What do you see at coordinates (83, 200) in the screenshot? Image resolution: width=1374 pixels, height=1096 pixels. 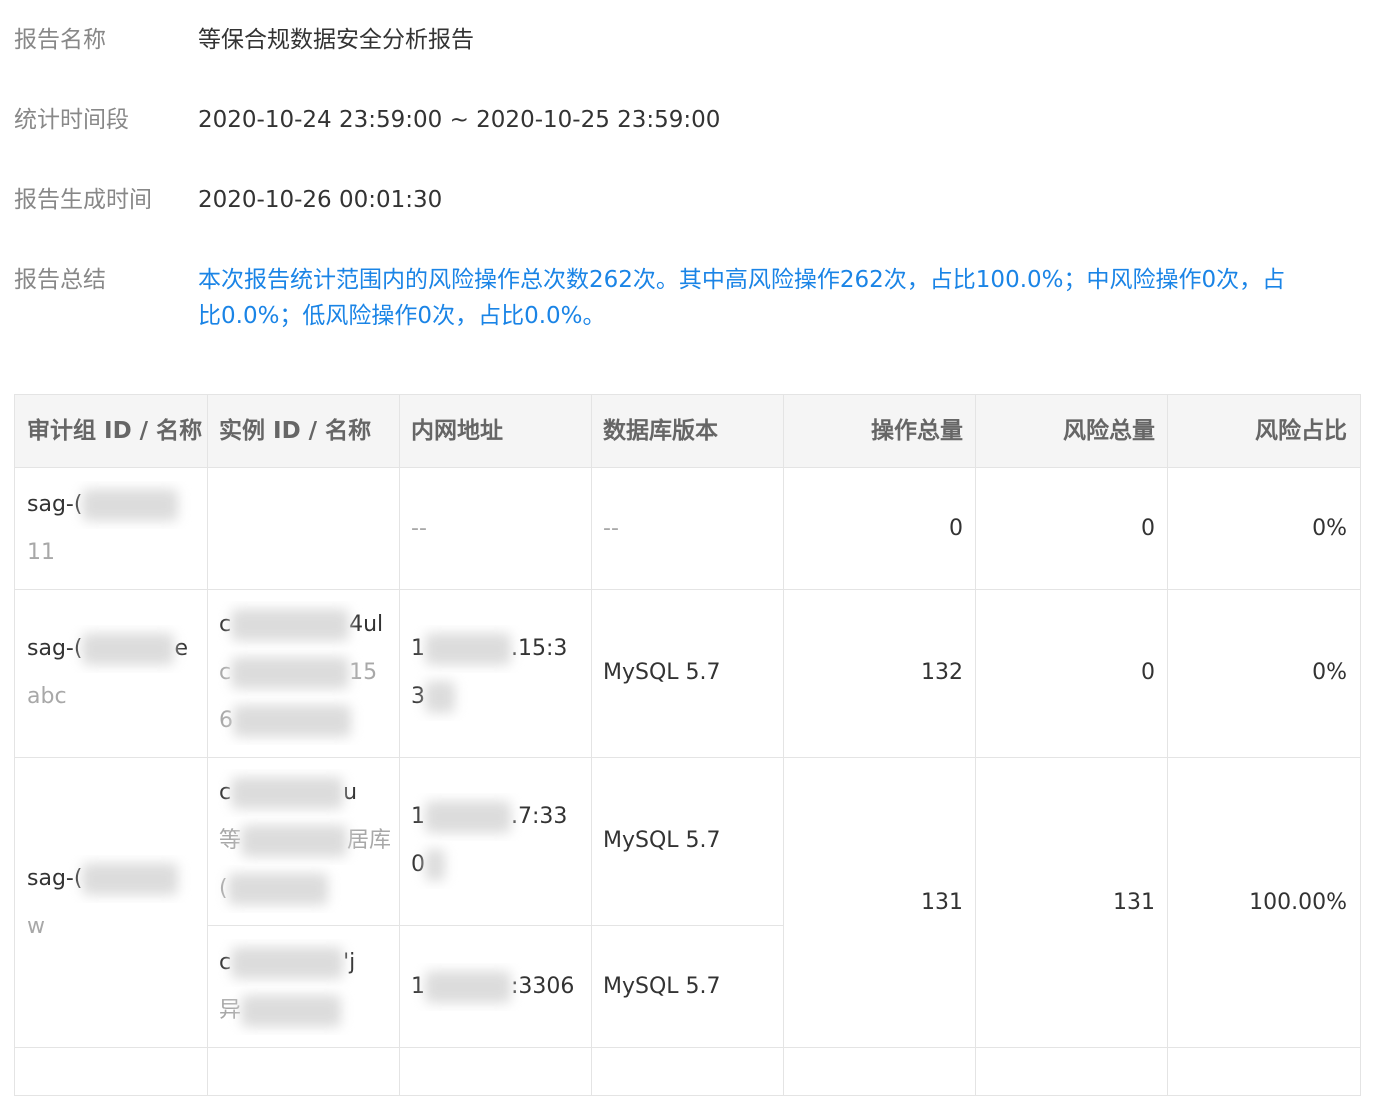 I see `generated-label: 报告生成时间` at bounding box center [83, 200].